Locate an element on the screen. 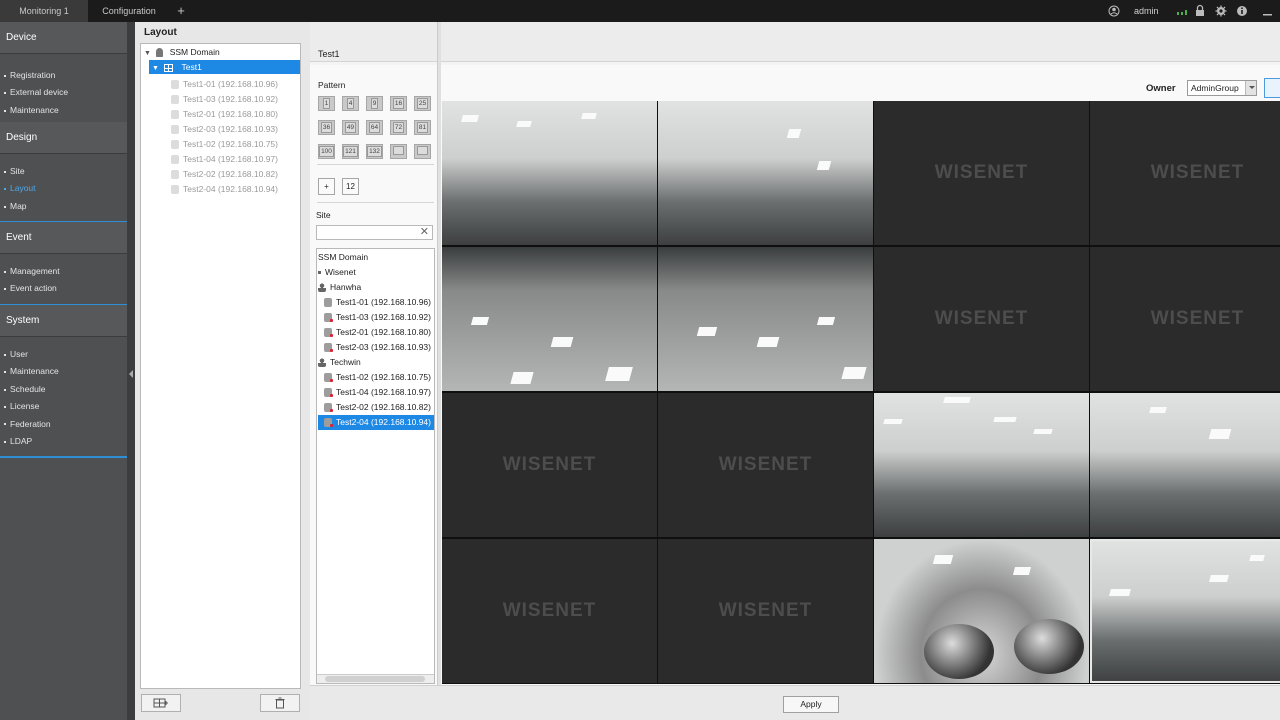  username: admin is located at coordinates (1146, 11).